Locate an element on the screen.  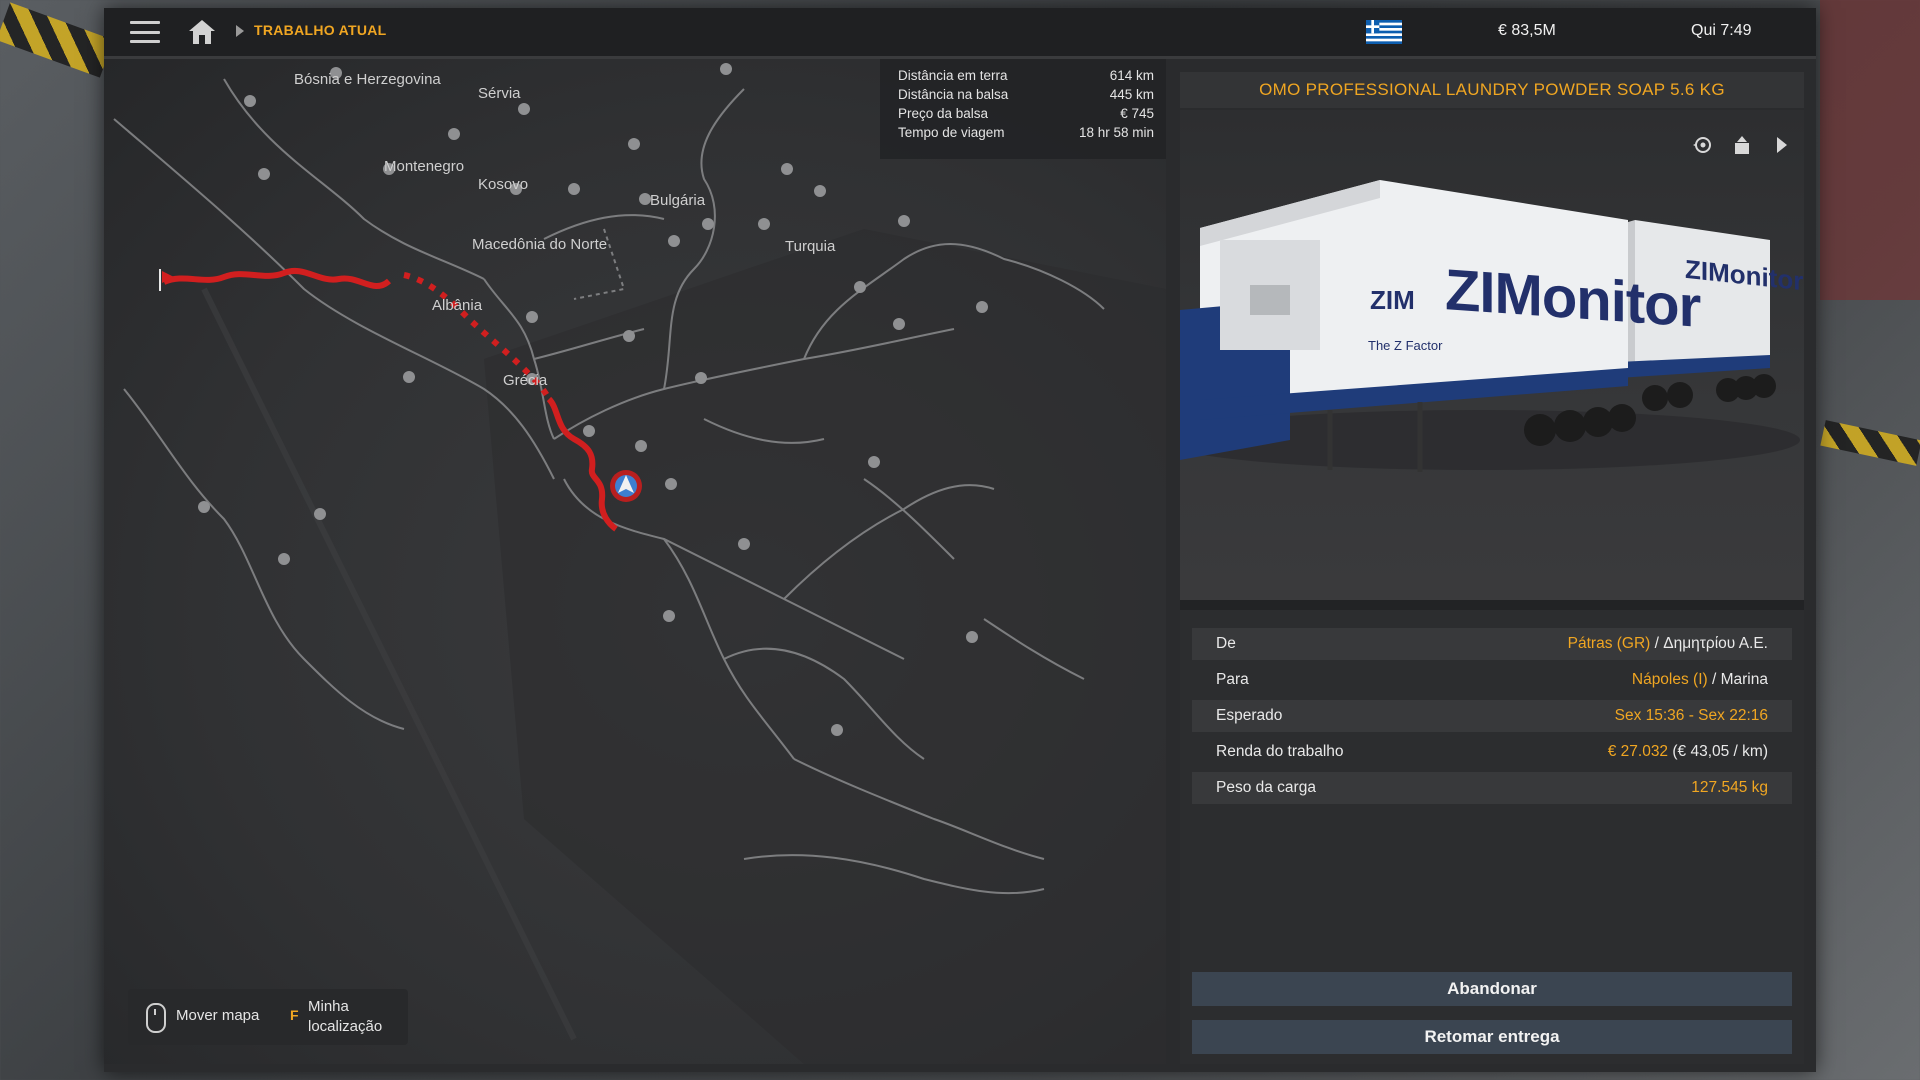
trailer-small-logo: ZIM is located at coordinates (1392, 300).